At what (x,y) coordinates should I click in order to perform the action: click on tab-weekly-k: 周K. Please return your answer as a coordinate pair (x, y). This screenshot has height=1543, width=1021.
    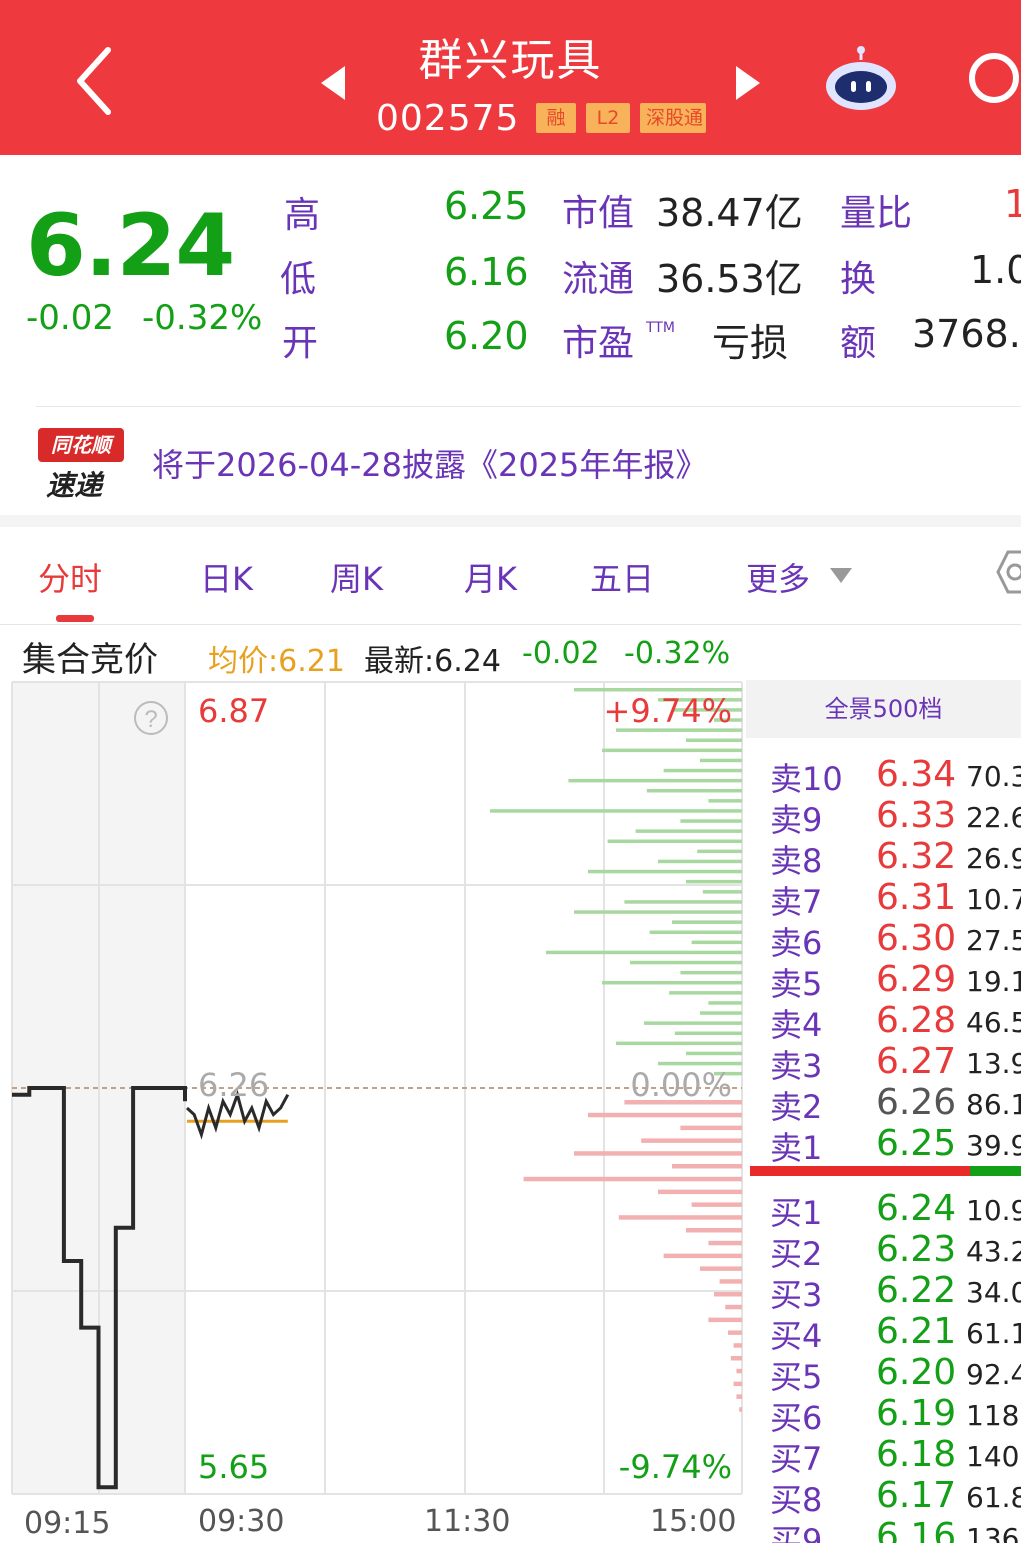
    Looking at the image, I should click on (356, 577).